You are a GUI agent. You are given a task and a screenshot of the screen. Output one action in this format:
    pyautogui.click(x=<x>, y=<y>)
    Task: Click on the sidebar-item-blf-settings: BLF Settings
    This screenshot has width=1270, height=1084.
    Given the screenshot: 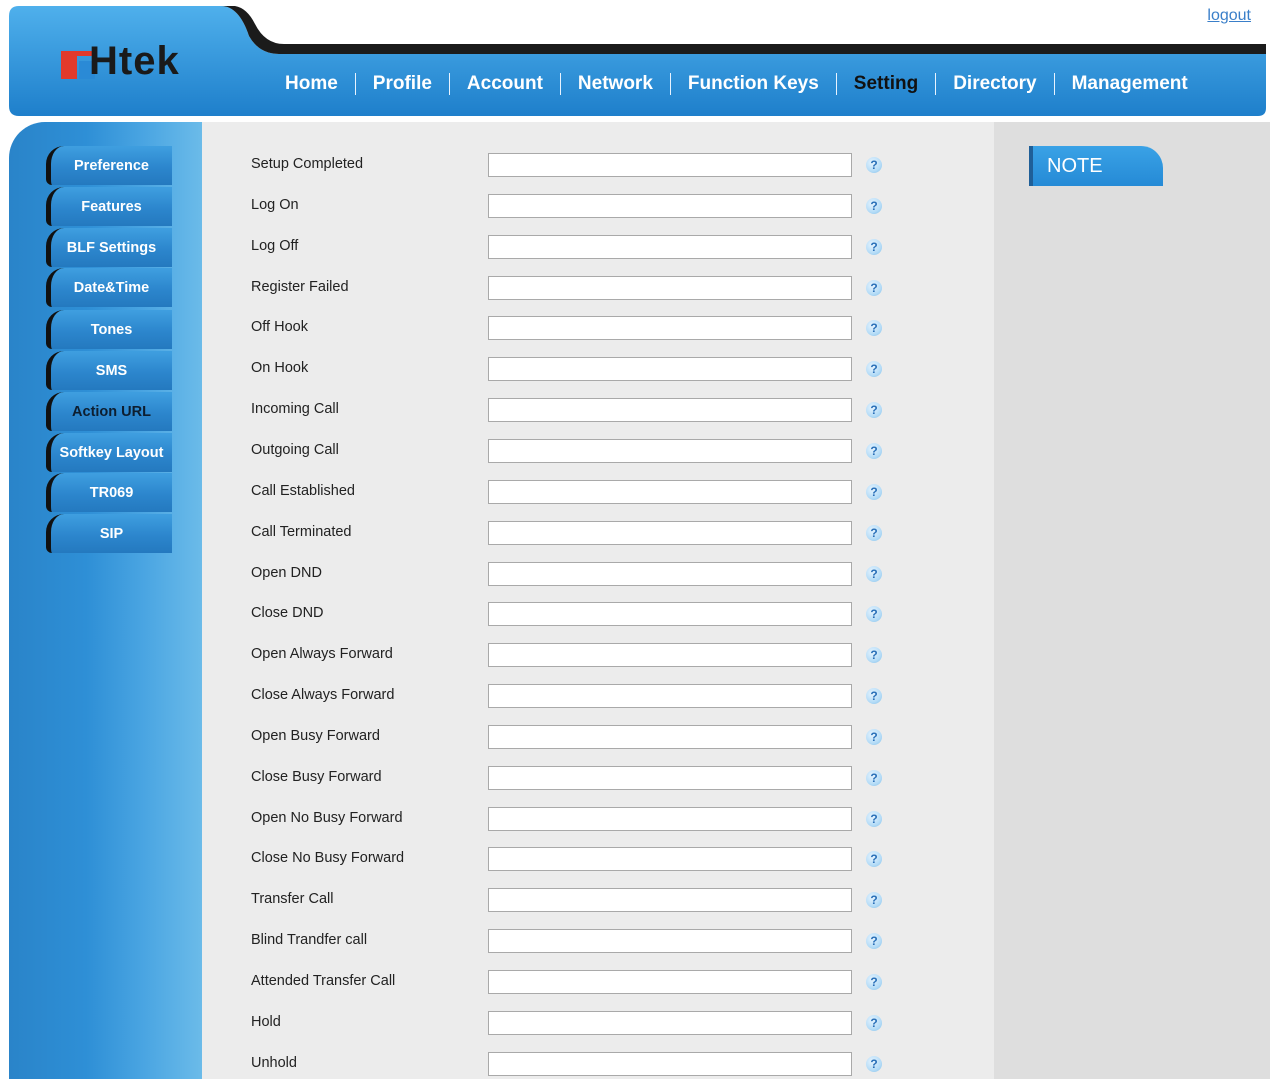 What is the action you would take?
    pyautogui.click(x=109, y=247)
    